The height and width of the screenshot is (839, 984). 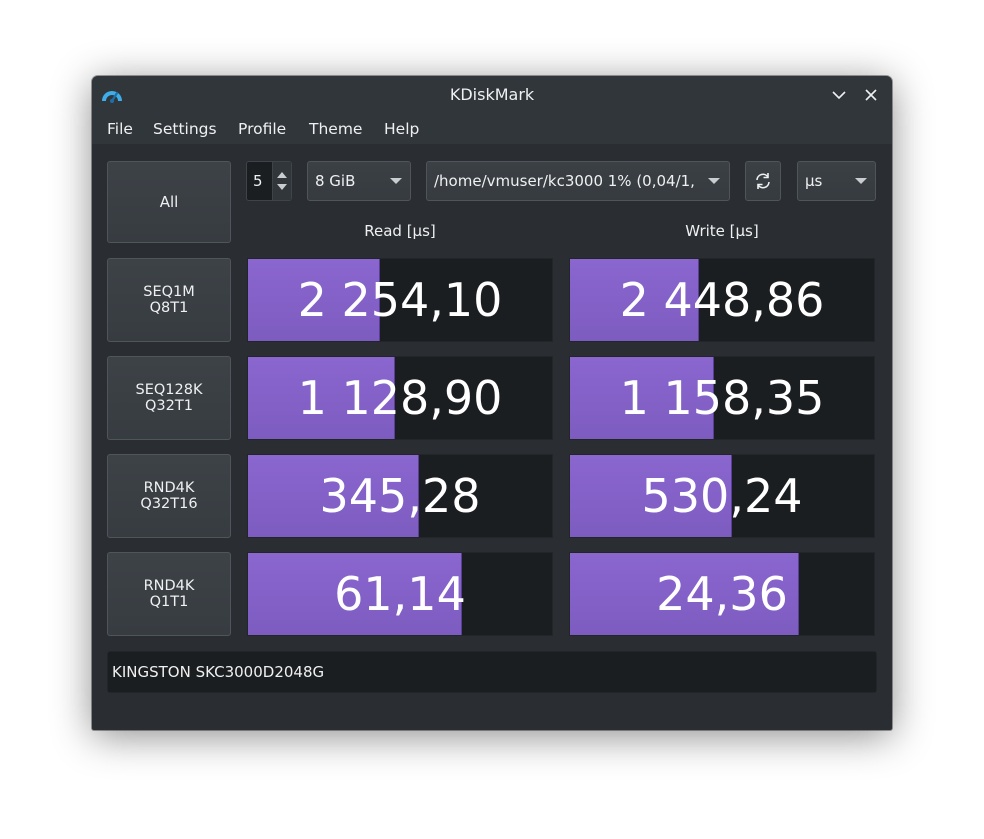 I want to click on test-button-rnd4k-q1t1: RND4K Q1T1, so click(x=169, y=594).